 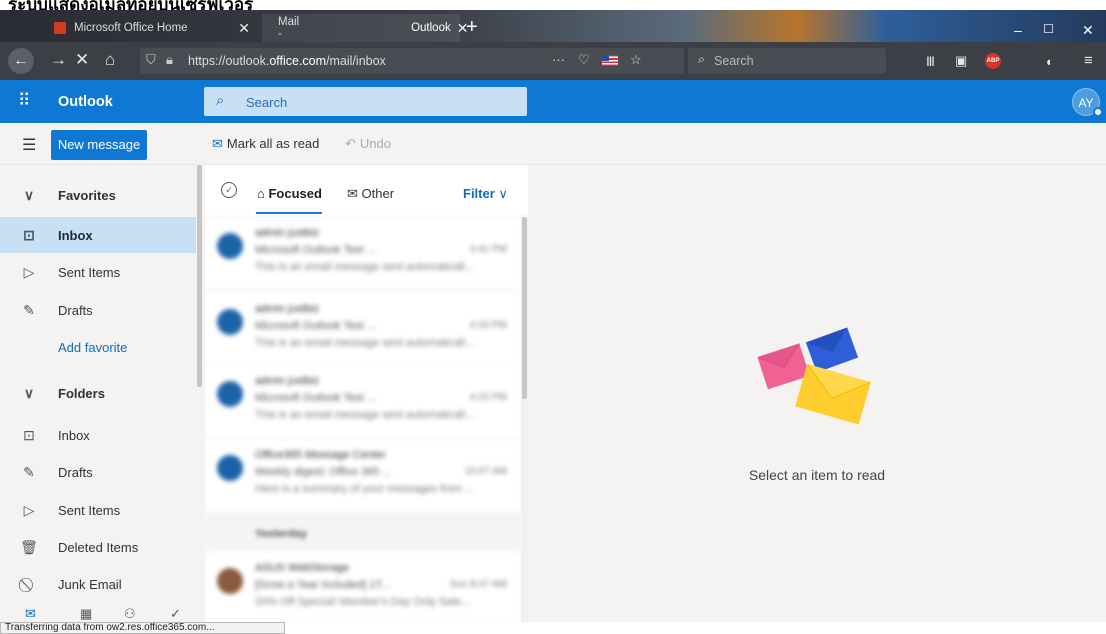 What do you see at coordinates (82, 60) in the screenshot?
I see `stop-icon: ✕` at bounding box center [82, 60].